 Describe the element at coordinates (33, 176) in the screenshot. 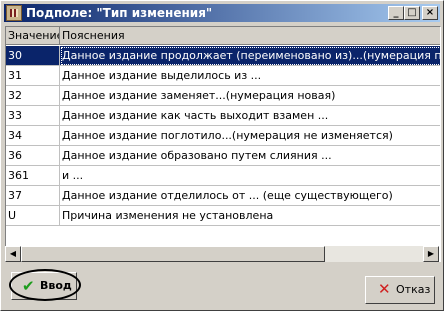

I see `cell-value: 361` at that location.